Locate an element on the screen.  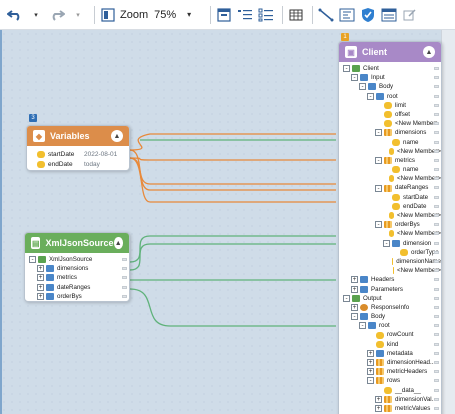
xmljsonsource-node-header: ▤ XmlJsonSource ▲ is located at coordinates (77, 243).